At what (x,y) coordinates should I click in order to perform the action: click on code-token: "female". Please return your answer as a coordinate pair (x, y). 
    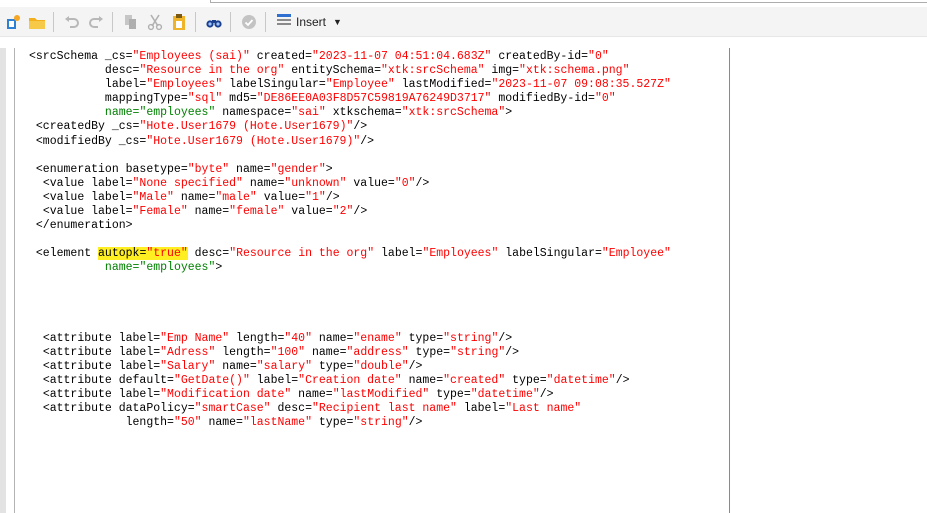
    Looking at the image, I should click on (257, 212).